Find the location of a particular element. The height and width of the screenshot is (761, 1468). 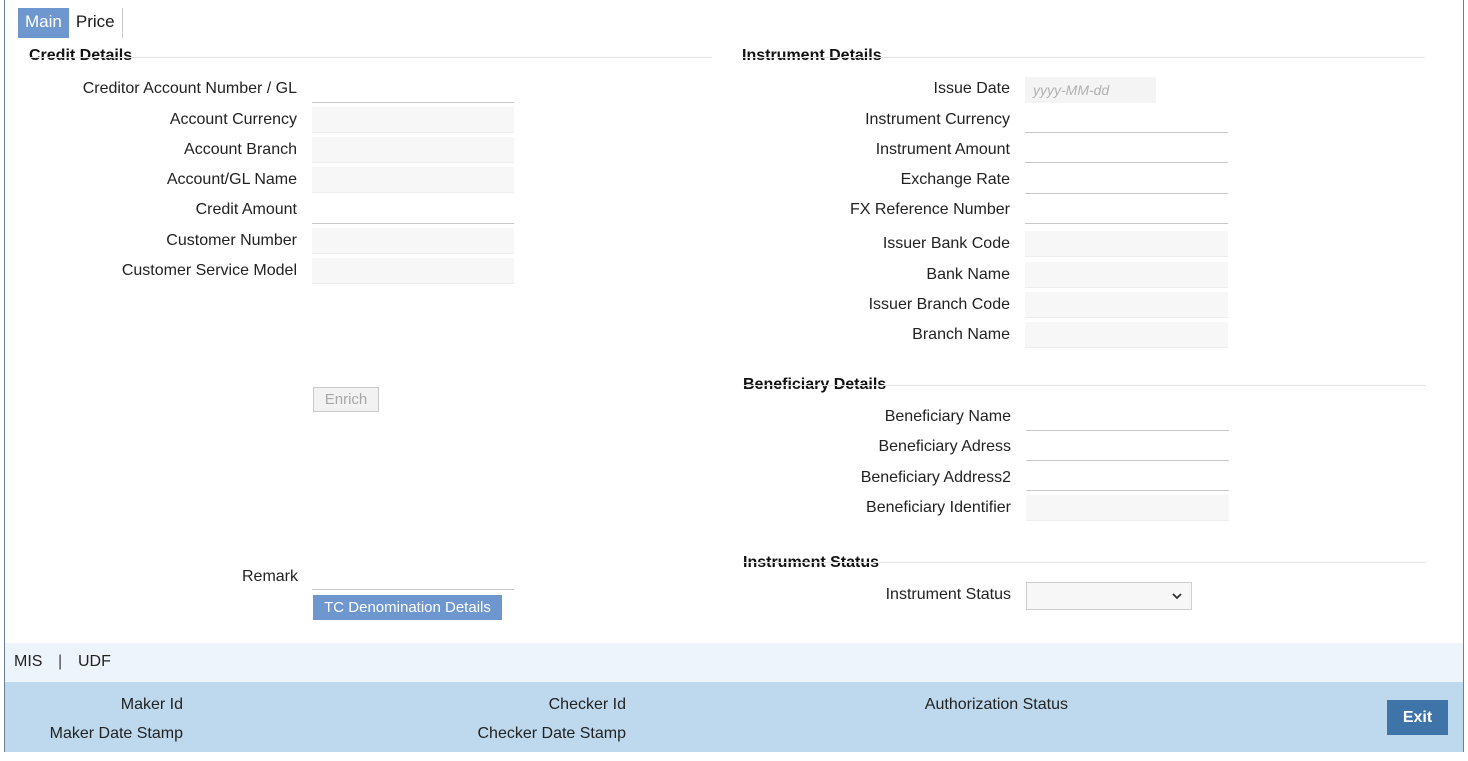

credit-details-title: Credit Details is located at coordinates (81, 55).